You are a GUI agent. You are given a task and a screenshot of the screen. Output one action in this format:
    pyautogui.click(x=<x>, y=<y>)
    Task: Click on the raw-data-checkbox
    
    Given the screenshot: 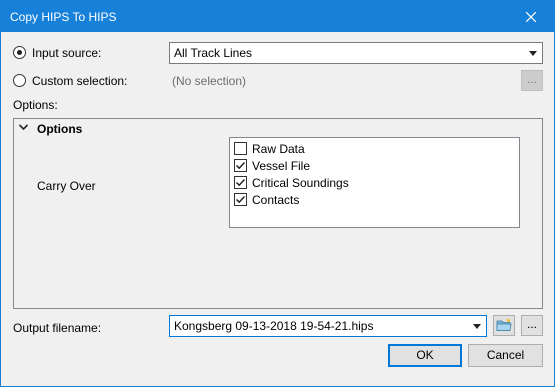 What is the action you would take?
    pyautogui.click(x=240, y=148)
    